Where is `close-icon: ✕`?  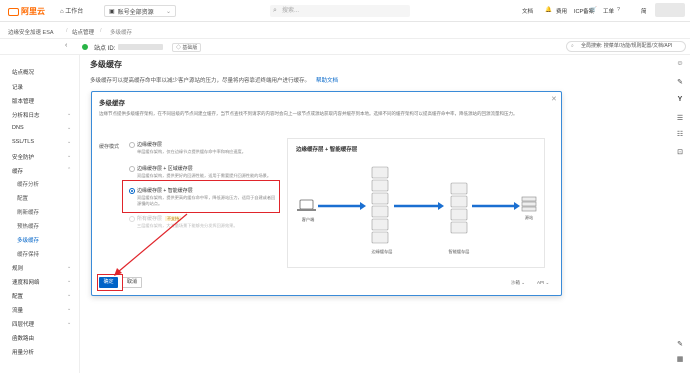 close-icon: ✕ is located at coordinates (554, 99).